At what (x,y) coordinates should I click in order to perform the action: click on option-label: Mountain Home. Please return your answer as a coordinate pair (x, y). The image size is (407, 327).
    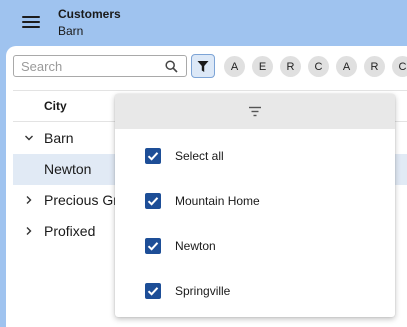
    Looking at the image, I should click on (217, 201).